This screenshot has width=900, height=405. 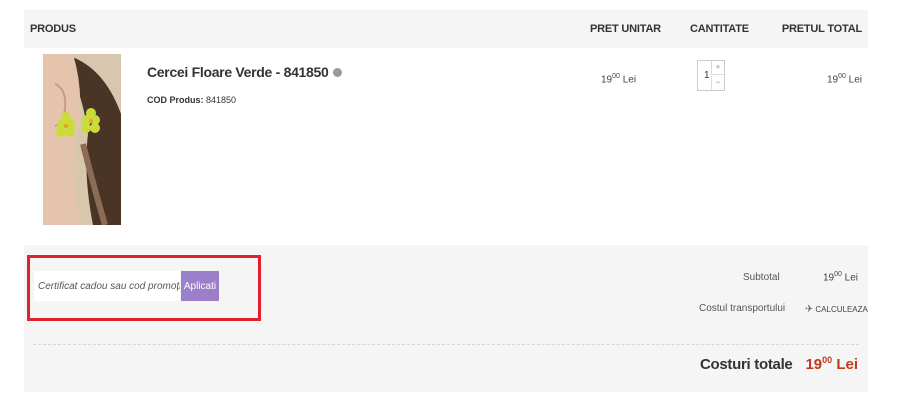 I want to click on subtotal-currency: Lei, so click(x=851, y=278).